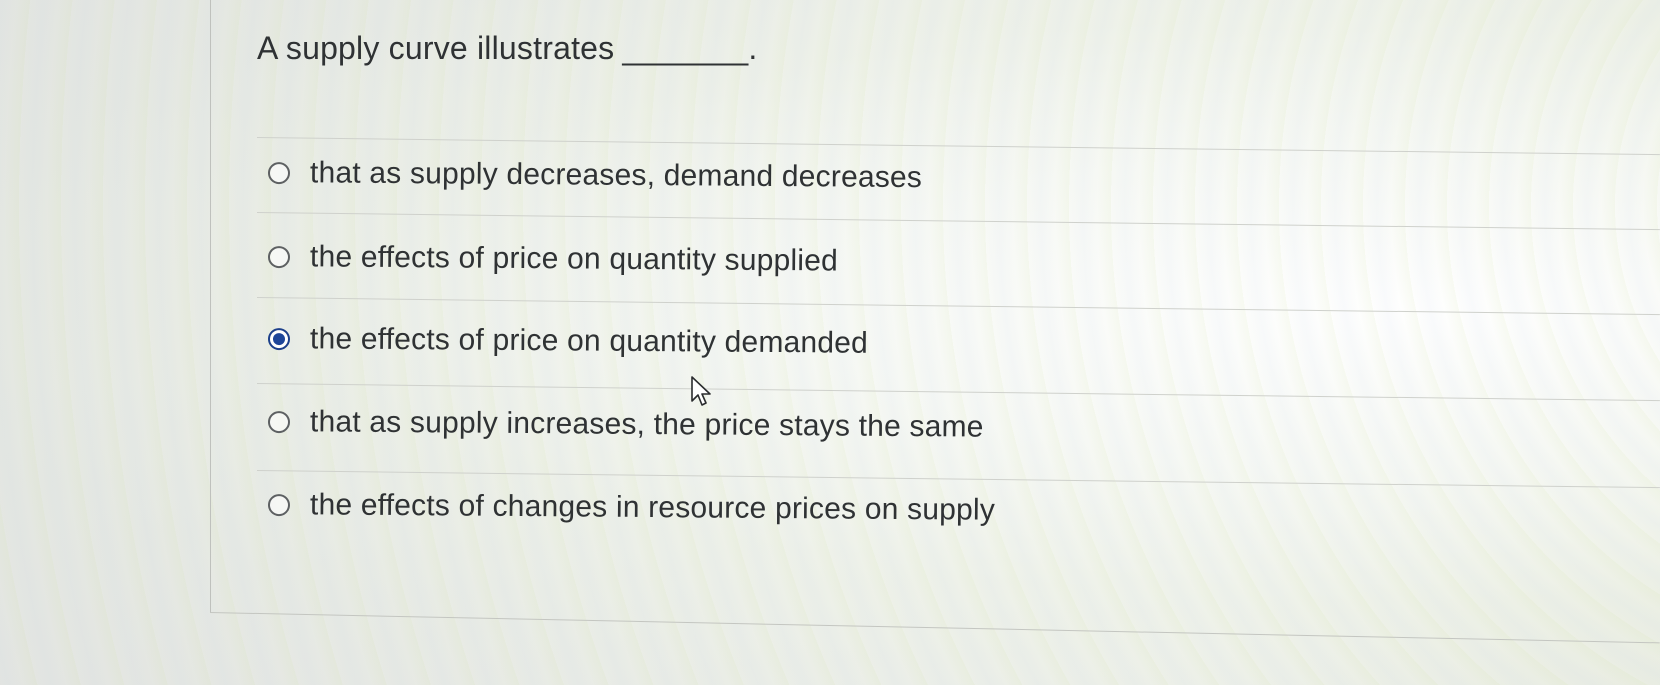 This screenshot has height=685, width=1660. I want to click on arrow-pointer-icon, so click(701, 391).